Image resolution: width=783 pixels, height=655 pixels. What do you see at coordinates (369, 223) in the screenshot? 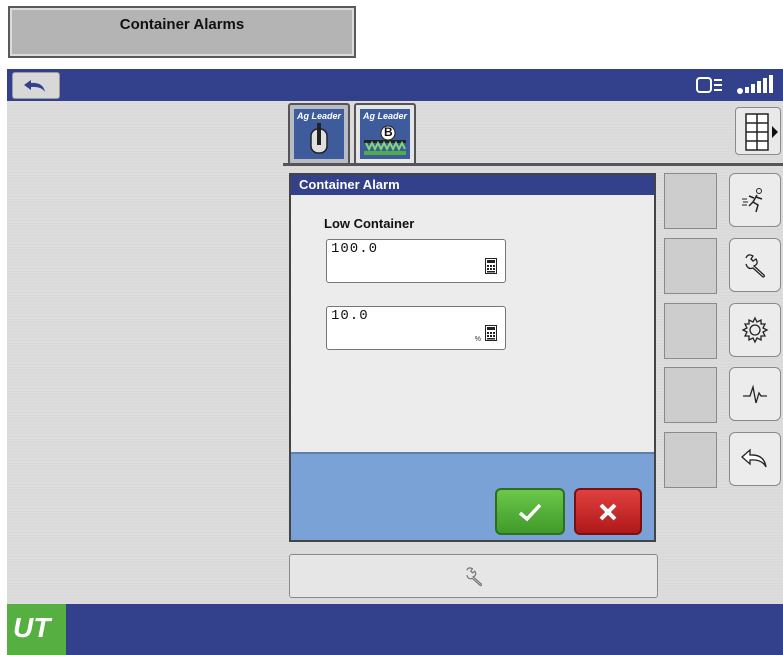
I see `low-container-label: Low Container` at bounding box center [369, 223].